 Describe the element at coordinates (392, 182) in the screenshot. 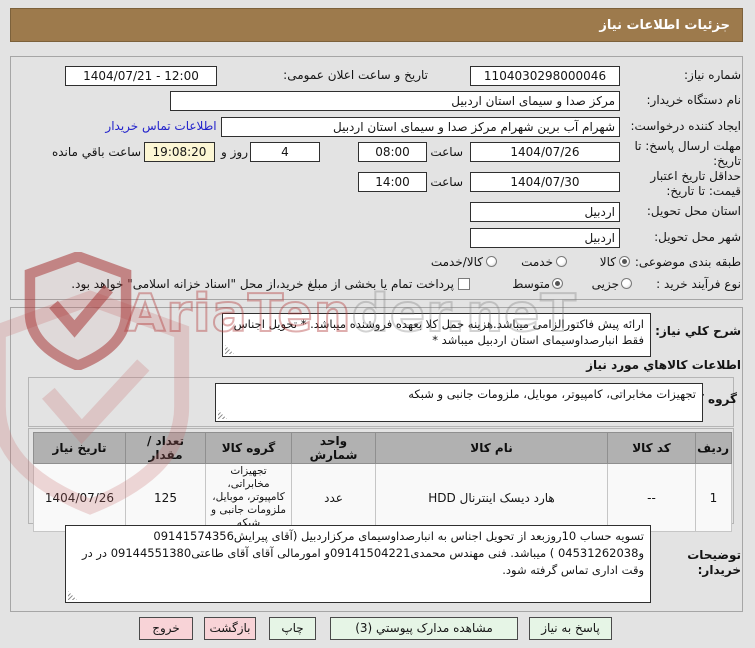

I see `price-validity-time-field: 14:00` at that location.